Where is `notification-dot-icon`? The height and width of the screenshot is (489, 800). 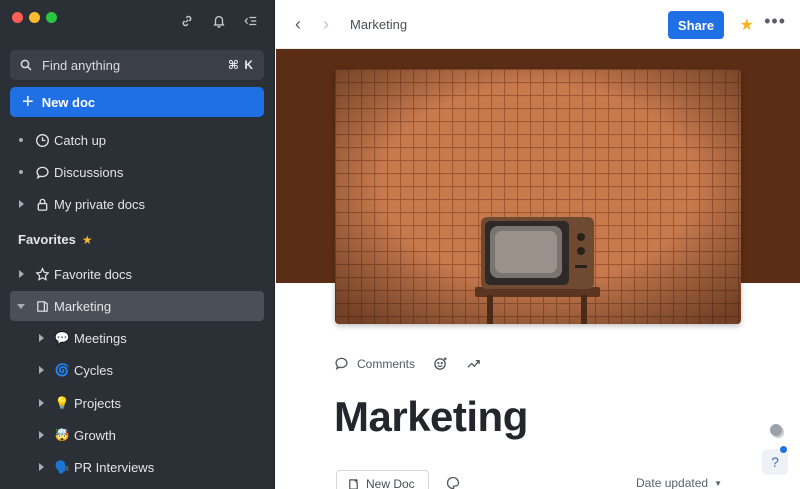
notification-dot-icon is located at coordinates (783, 449).